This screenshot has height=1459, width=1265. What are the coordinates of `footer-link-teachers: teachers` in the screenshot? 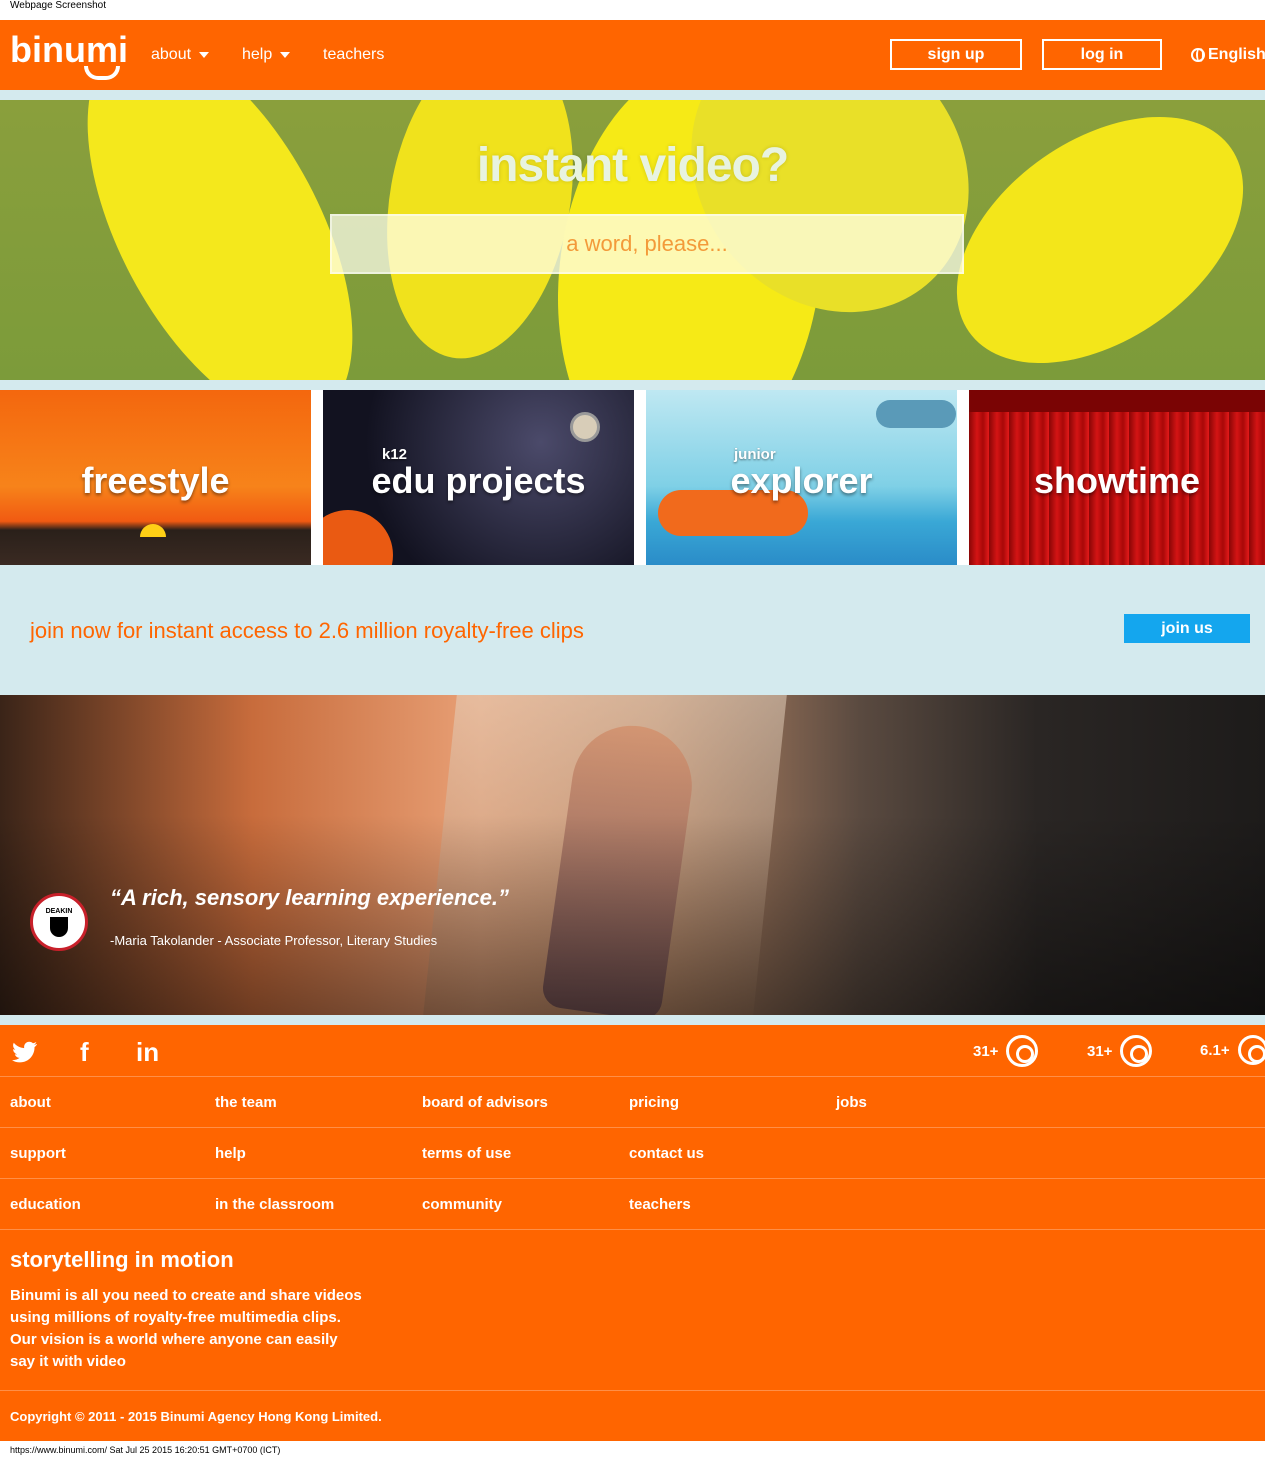 It's located at (660, 1204).